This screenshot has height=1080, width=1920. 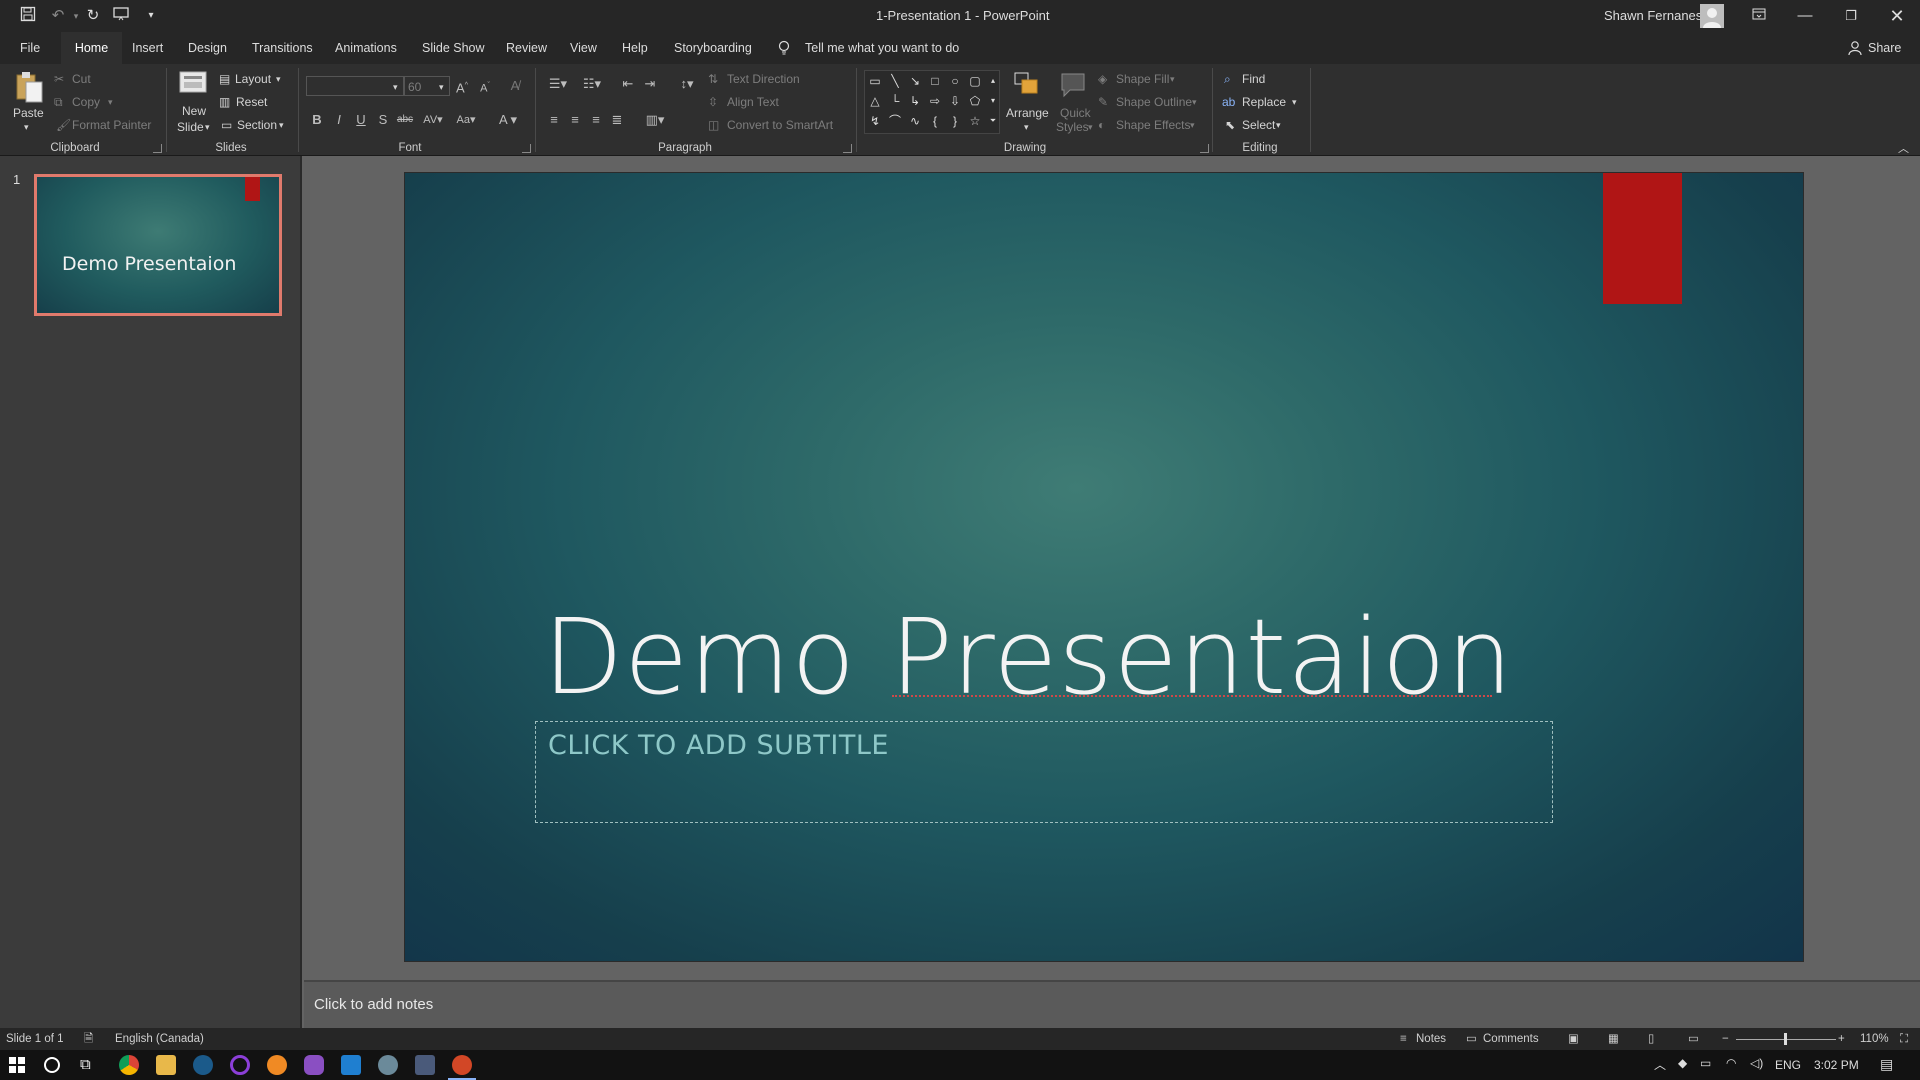 I want to click on down-arrow-shape-icon: ⇩, so click(x=955, y=101).